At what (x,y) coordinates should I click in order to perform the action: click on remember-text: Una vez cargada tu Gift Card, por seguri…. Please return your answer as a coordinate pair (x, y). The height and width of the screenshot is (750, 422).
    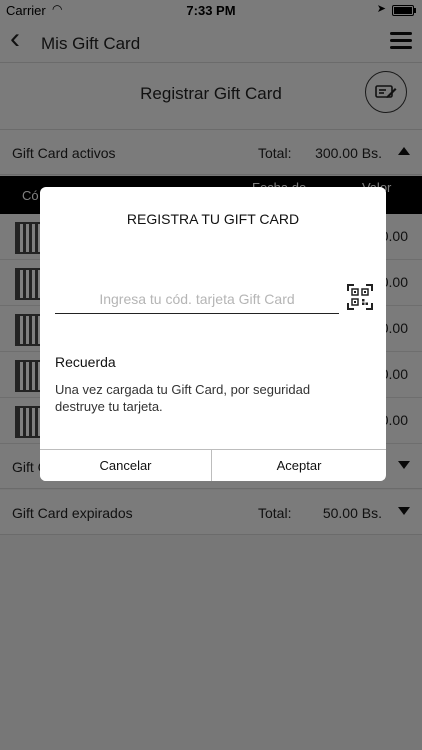
    Looking at the image, I should click on (183, 398).